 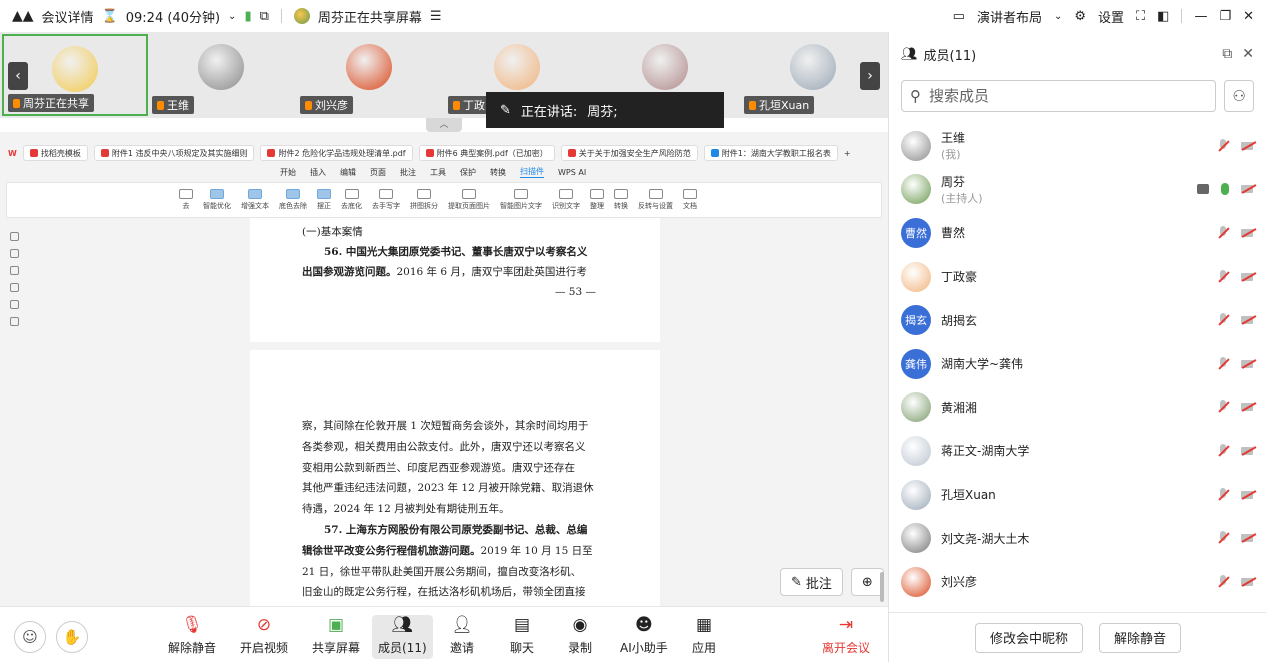 I want to click on close-icon: ✕, so click(x=1248, y=16).